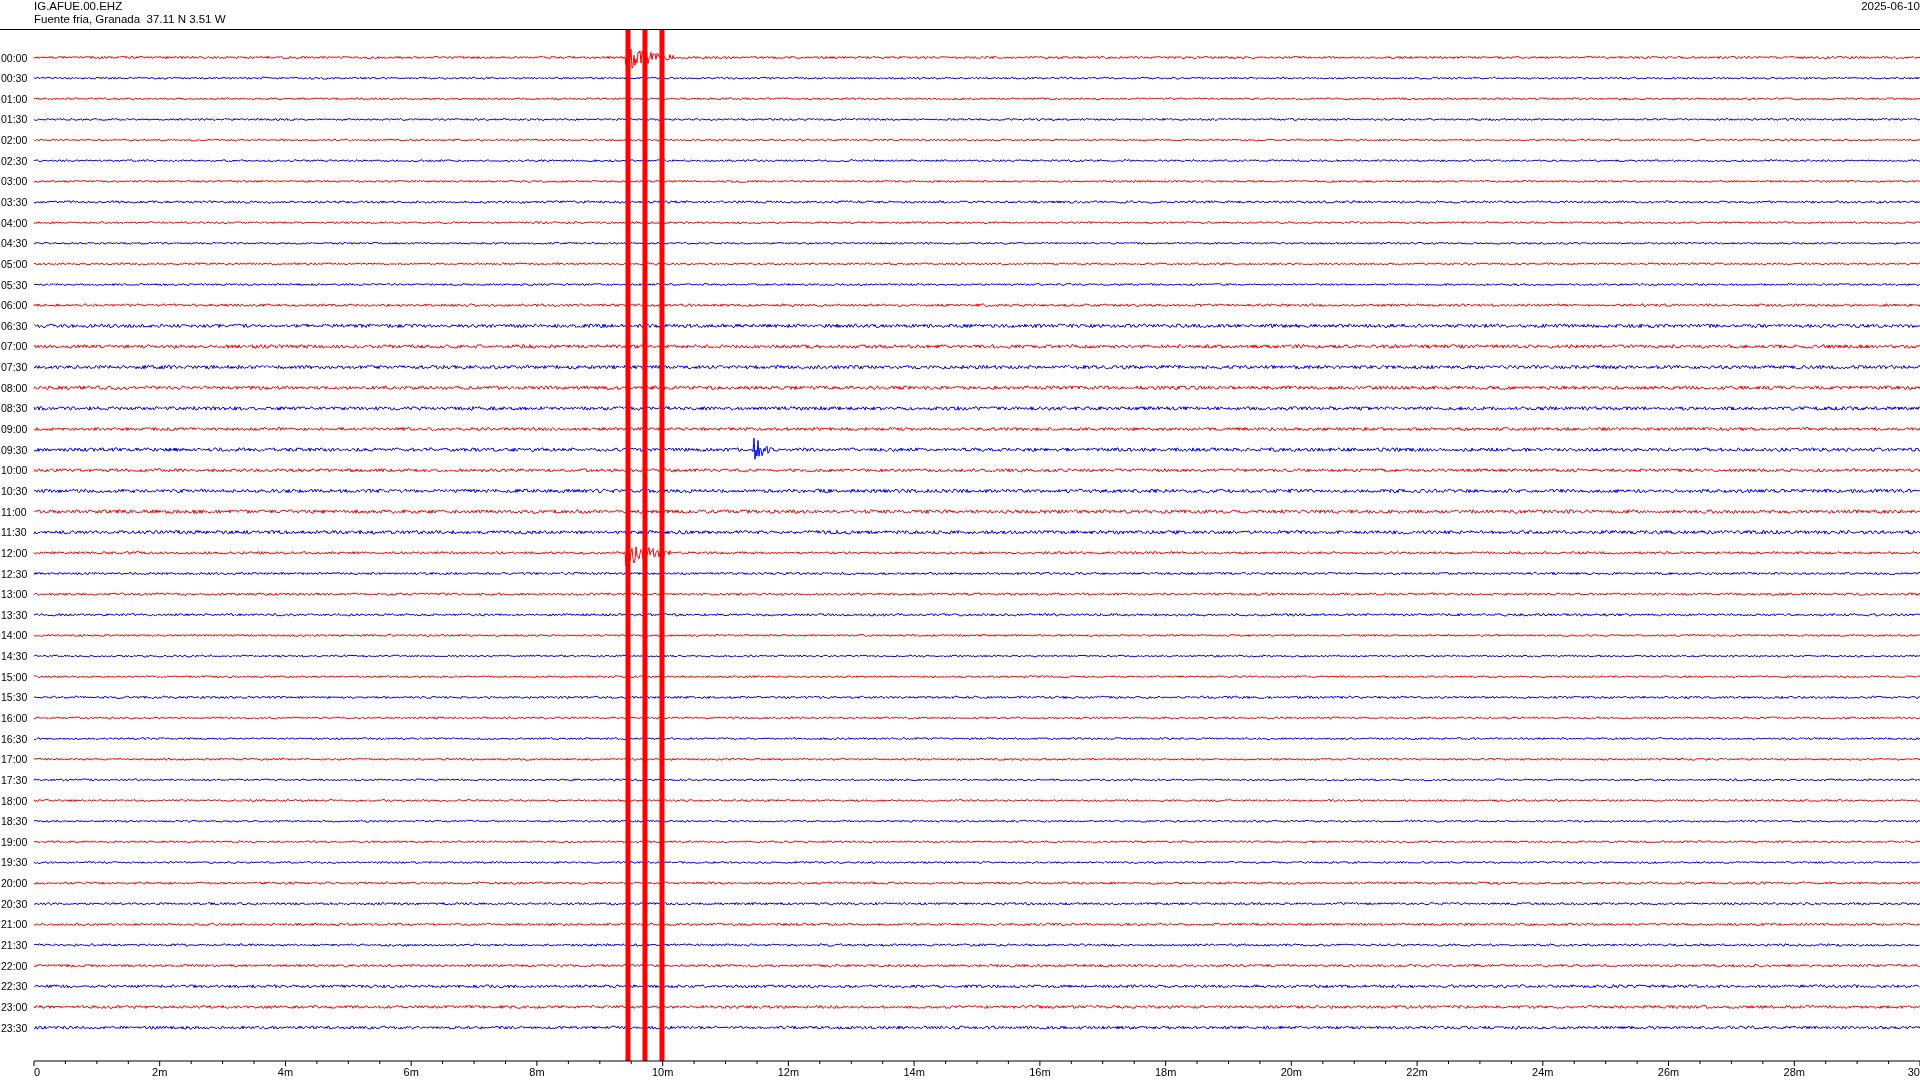  What do you see at coordinates (1668, 1072) in the screenshot?
I see `axis-label: 26m` at bounding box center [1668, 1072].